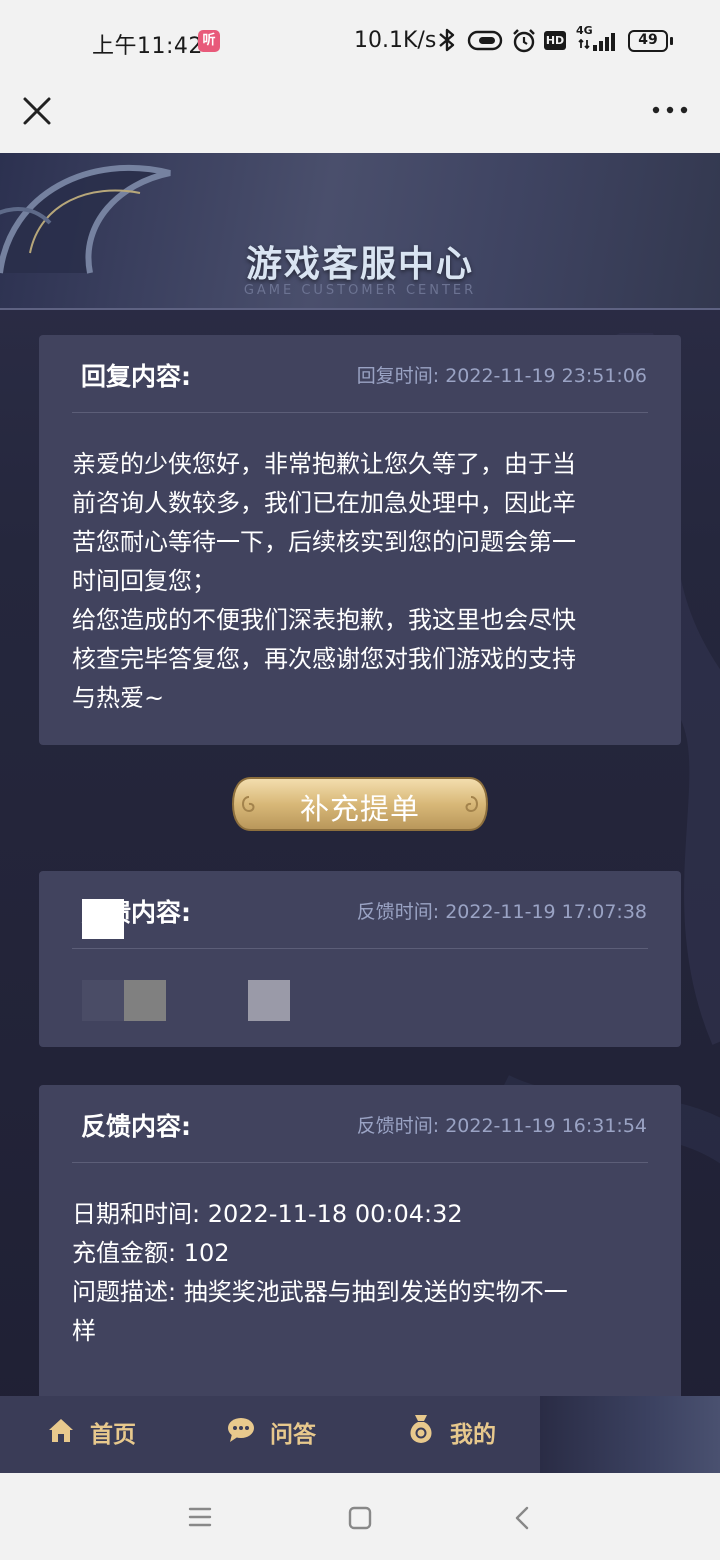 This screenshot has height=1560, width=720. I want to click on battery-icon: 49, so click(650, 41).